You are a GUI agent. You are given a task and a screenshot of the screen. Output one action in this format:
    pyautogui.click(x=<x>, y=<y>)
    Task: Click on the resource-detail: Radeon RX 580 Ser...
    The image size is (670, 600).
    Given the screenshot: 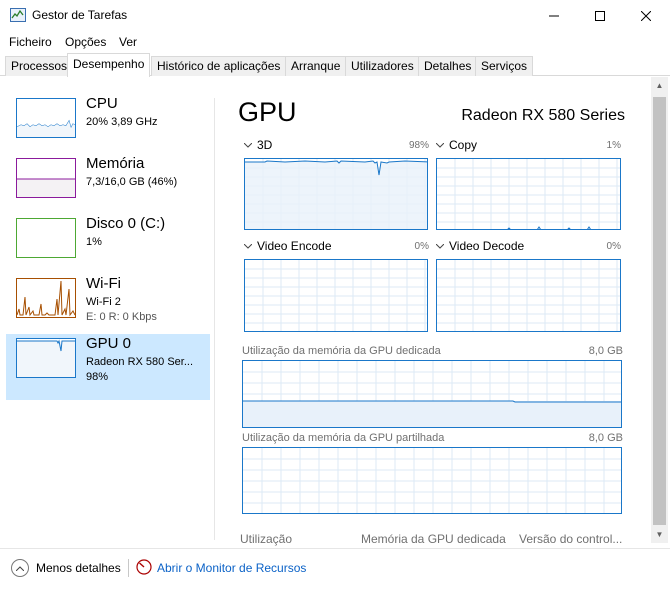 What is the action you would take?
    pyautogui.click(x=140, y=362)
    